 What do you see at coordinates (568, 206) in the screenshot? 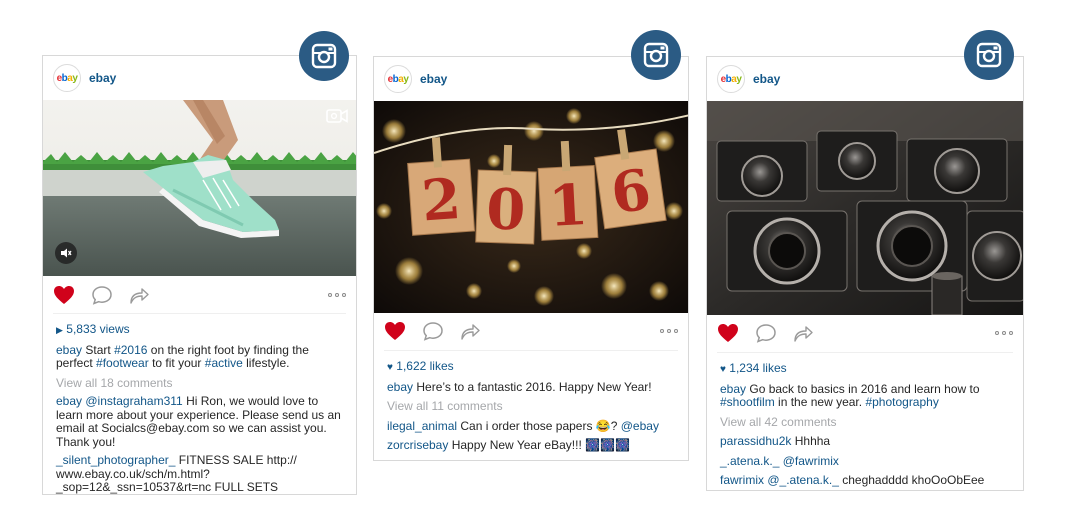
I see `photo-digit: 1` at bounding box center [568, 206].